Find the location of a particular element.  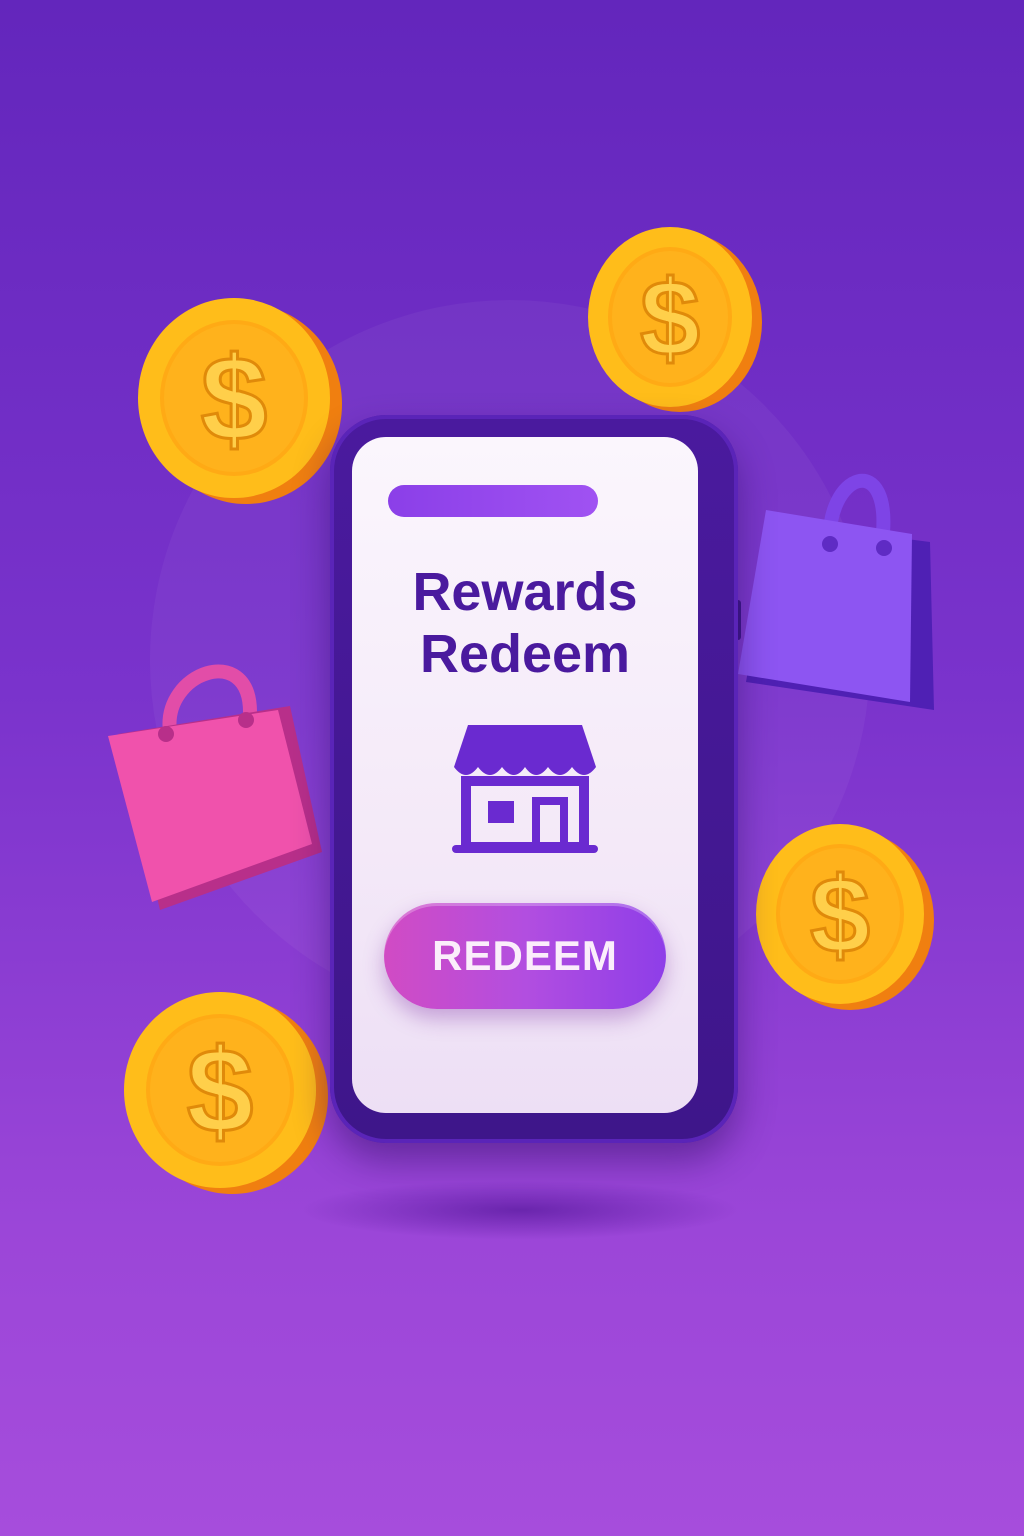

title-line-2: Redeem is located at coordinates (525, 654).